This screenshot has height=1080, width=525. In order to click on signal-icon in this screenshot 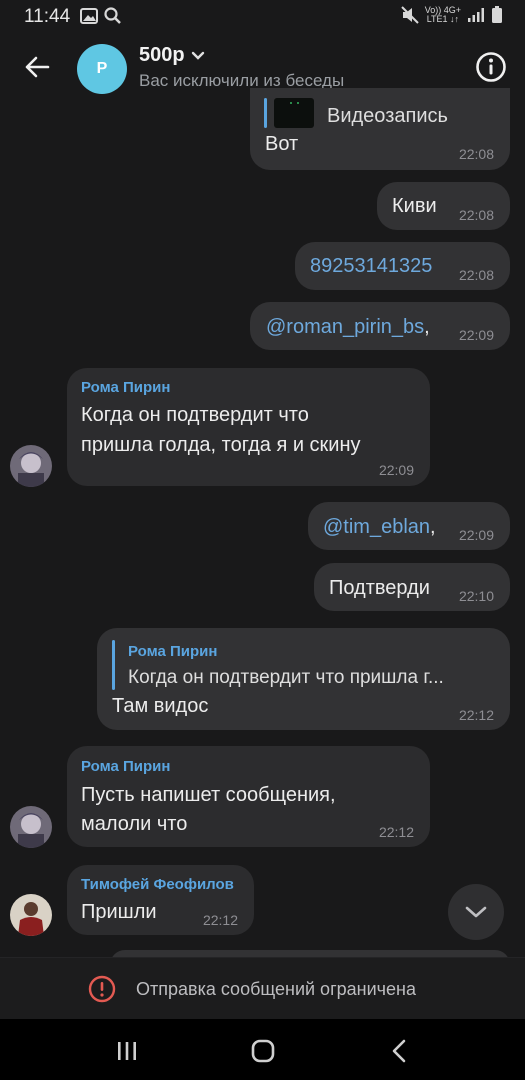, I will do `click(476, 15)`.